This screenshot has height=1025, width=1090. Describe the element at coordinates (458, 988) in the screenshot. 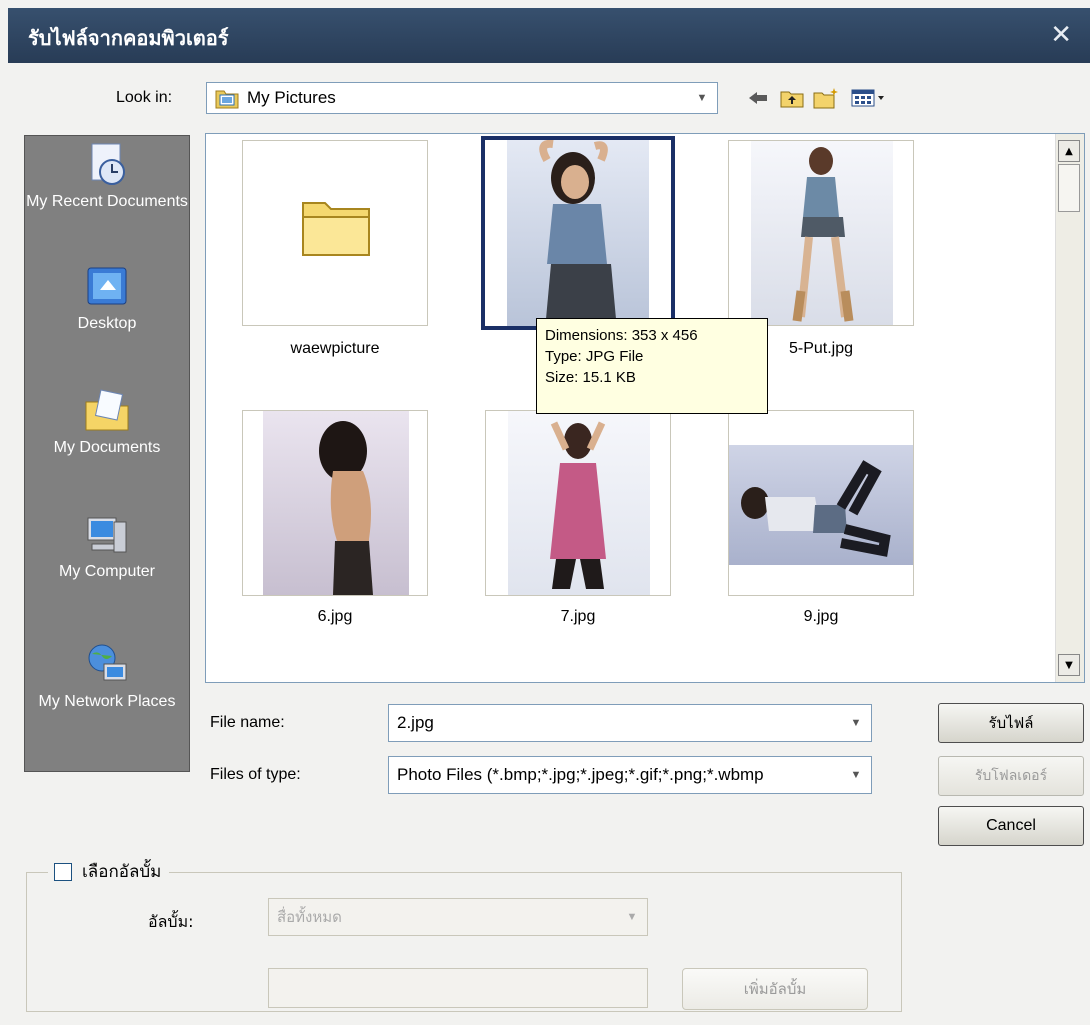

I see `new-album-input` at that location.